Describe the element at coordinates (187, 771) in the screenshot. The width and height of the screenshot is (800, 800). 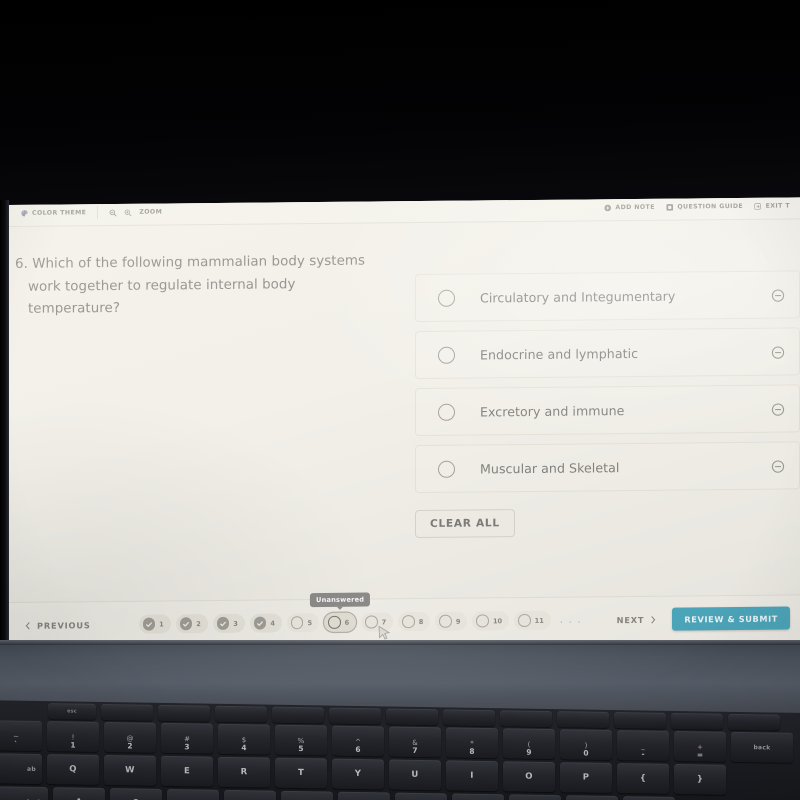
I see `key-e: E` at that location.